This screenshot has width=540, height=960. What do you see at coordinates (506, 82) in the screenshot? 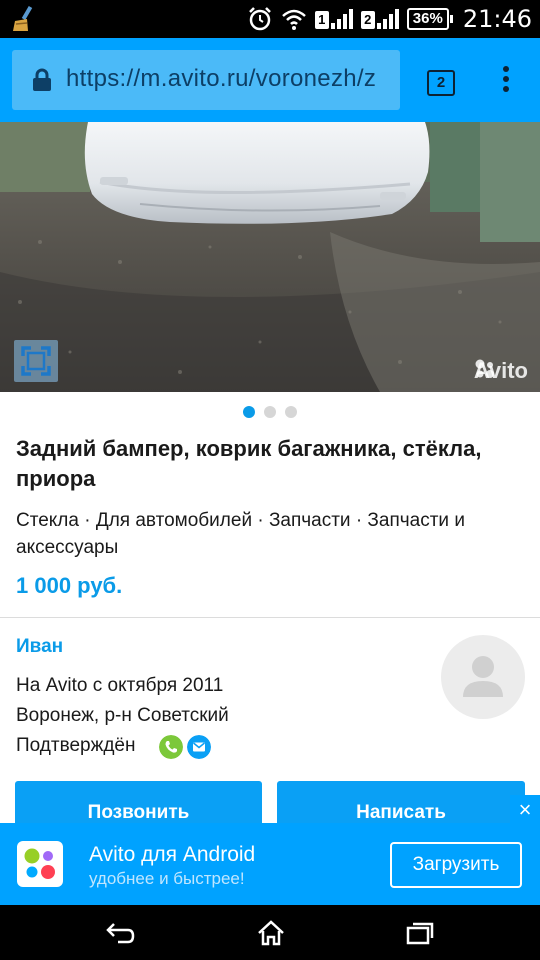
I see `overflow-menu-icon` at bounding box center [506, 82].